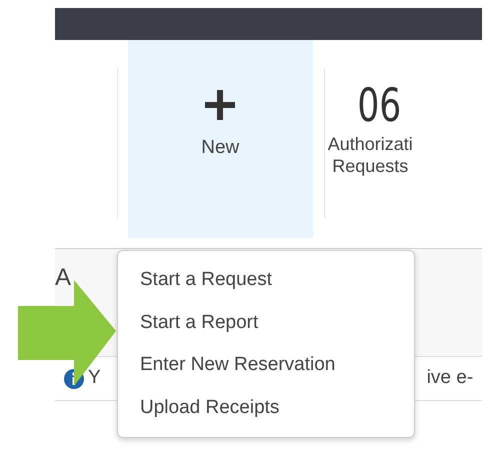  I want to click on plus-icon, so click(220, 105).